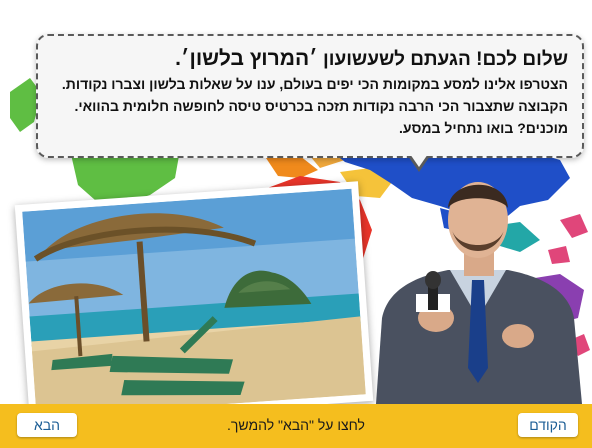 The height and width of the screenshot is (448, 592). I want to click on bubble-title-quote: ׳המרוץ בלשון׳., so click(246, 58).